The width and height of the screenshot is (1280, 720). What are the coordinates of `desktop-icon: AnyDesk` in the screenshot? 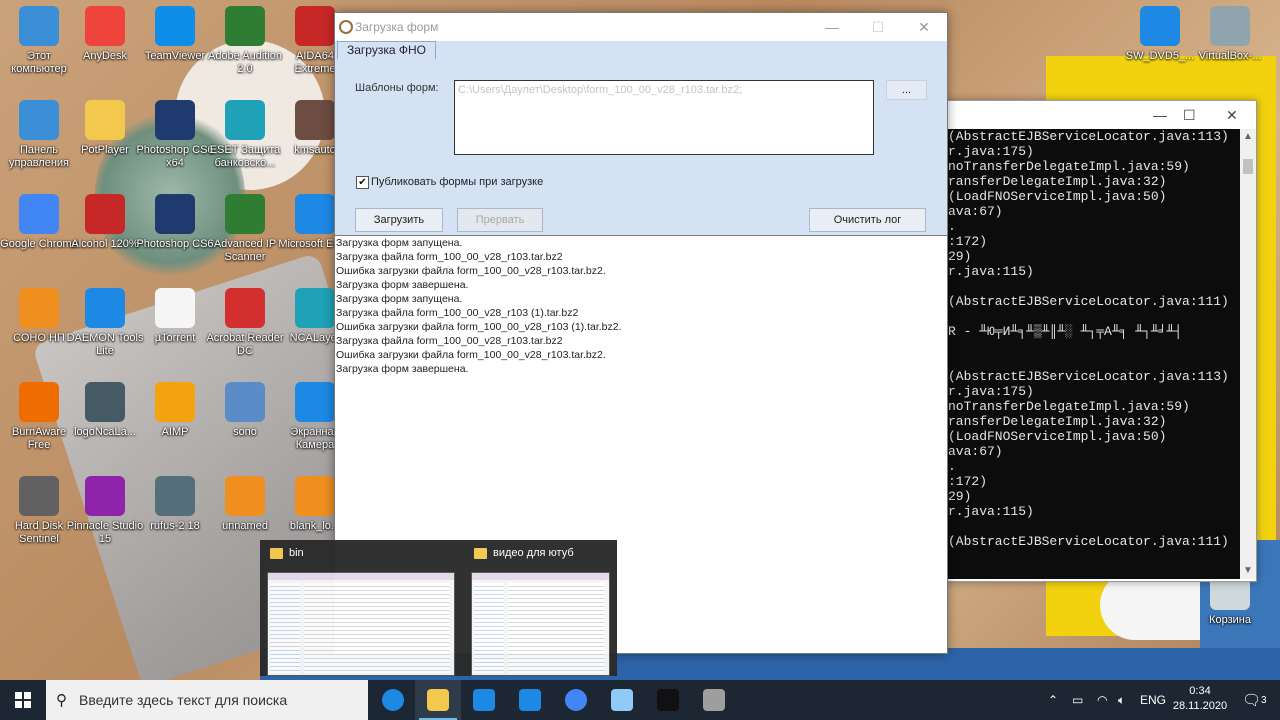 It's located at (105, 51).